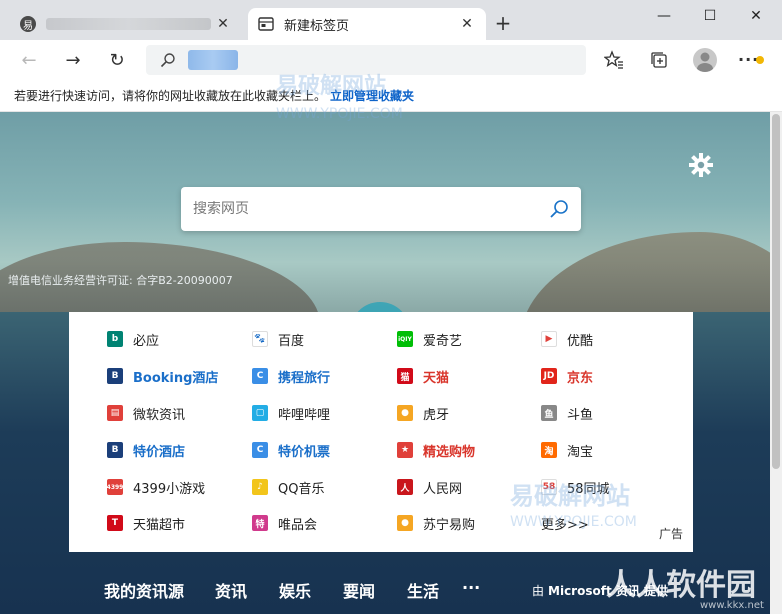  I want to click on tab-title-redacted, so click(128, 24).